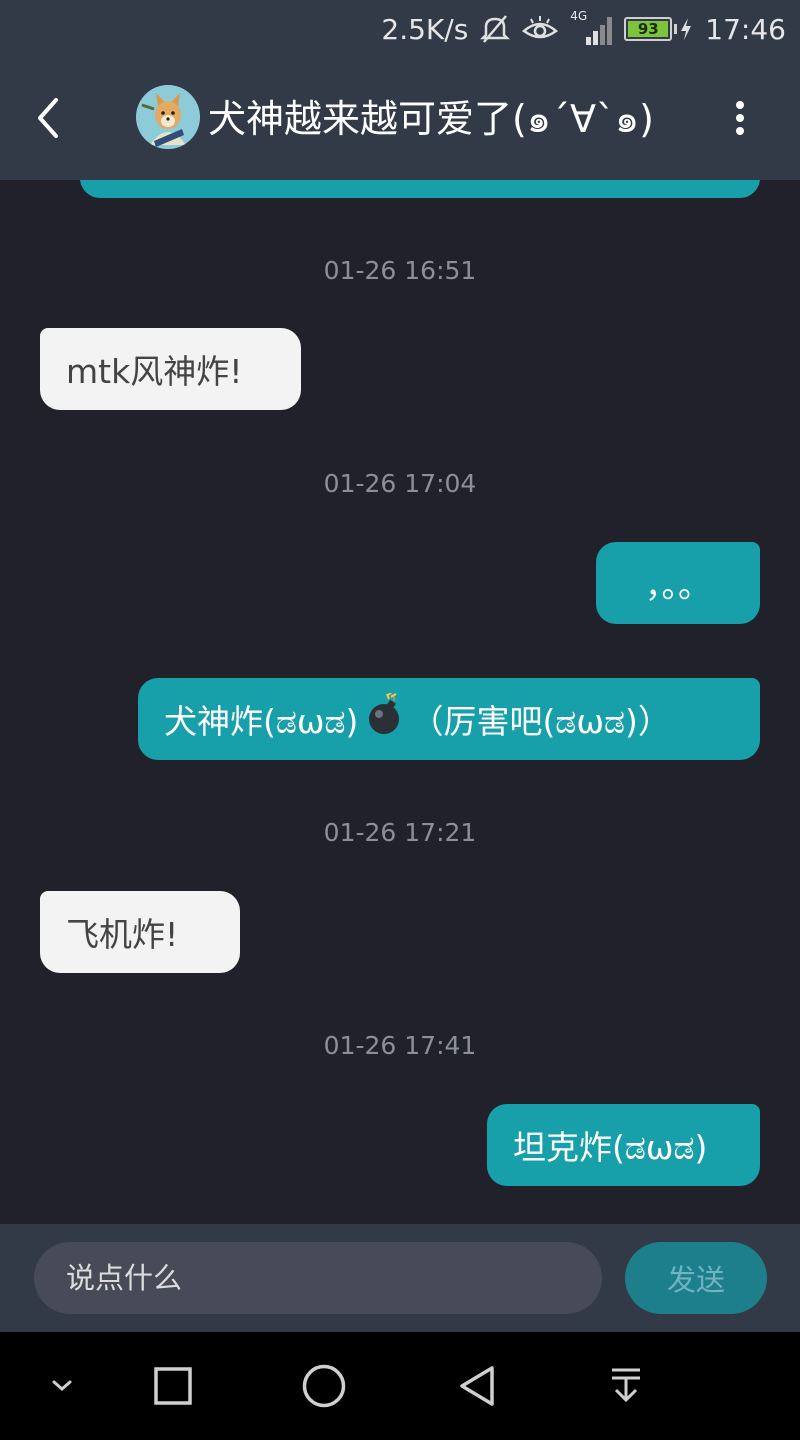  I want to click on message-text: 坦克炸(ಡωಡ), so click(610, 1147).